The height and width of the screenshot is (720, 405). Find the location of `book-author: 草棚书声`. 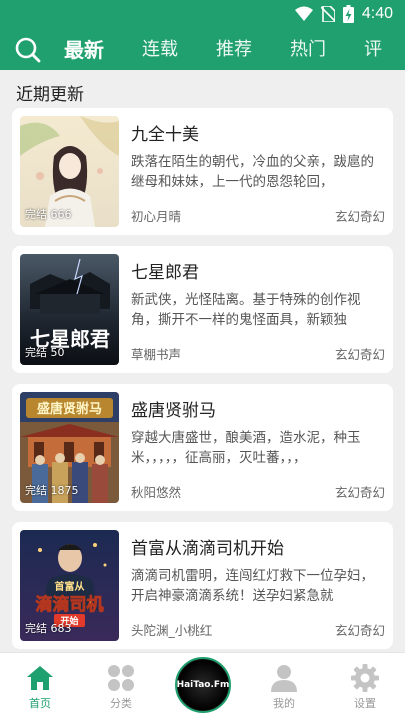

book-author: 草棚书声 is located at coordinates (156, 354).